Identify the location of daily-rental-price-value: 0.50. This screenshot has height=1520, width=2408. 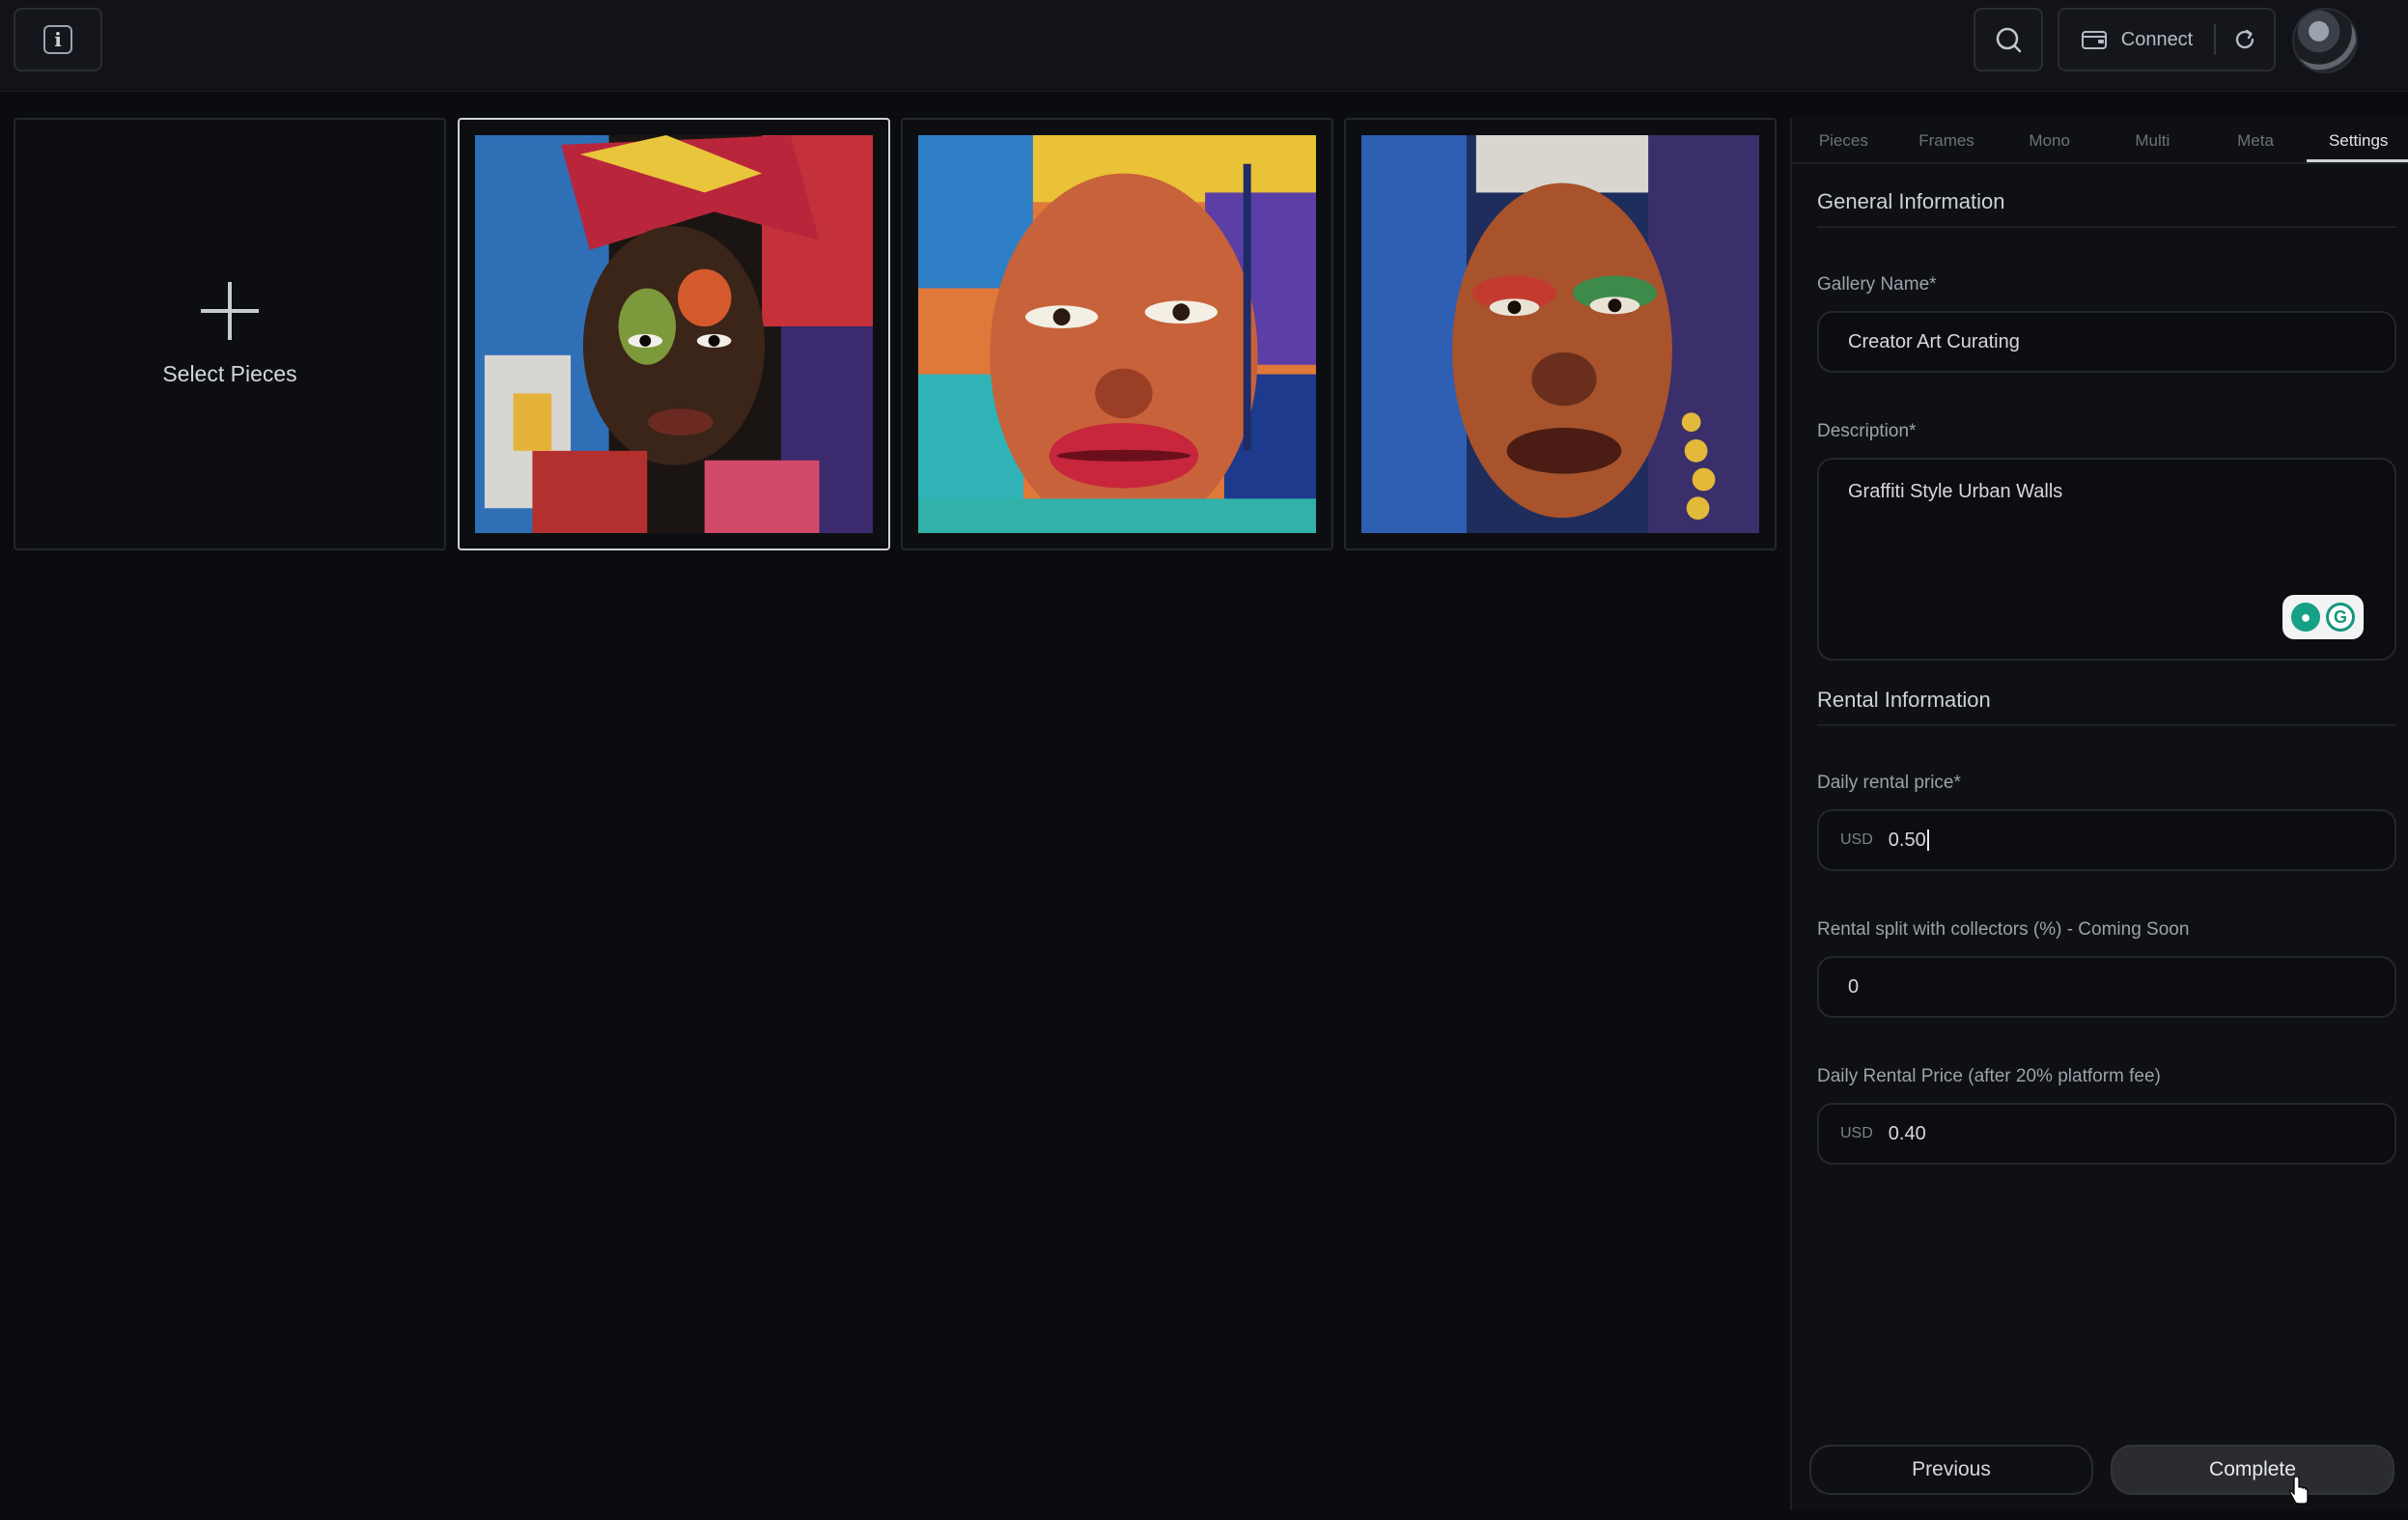
(1907, 840).